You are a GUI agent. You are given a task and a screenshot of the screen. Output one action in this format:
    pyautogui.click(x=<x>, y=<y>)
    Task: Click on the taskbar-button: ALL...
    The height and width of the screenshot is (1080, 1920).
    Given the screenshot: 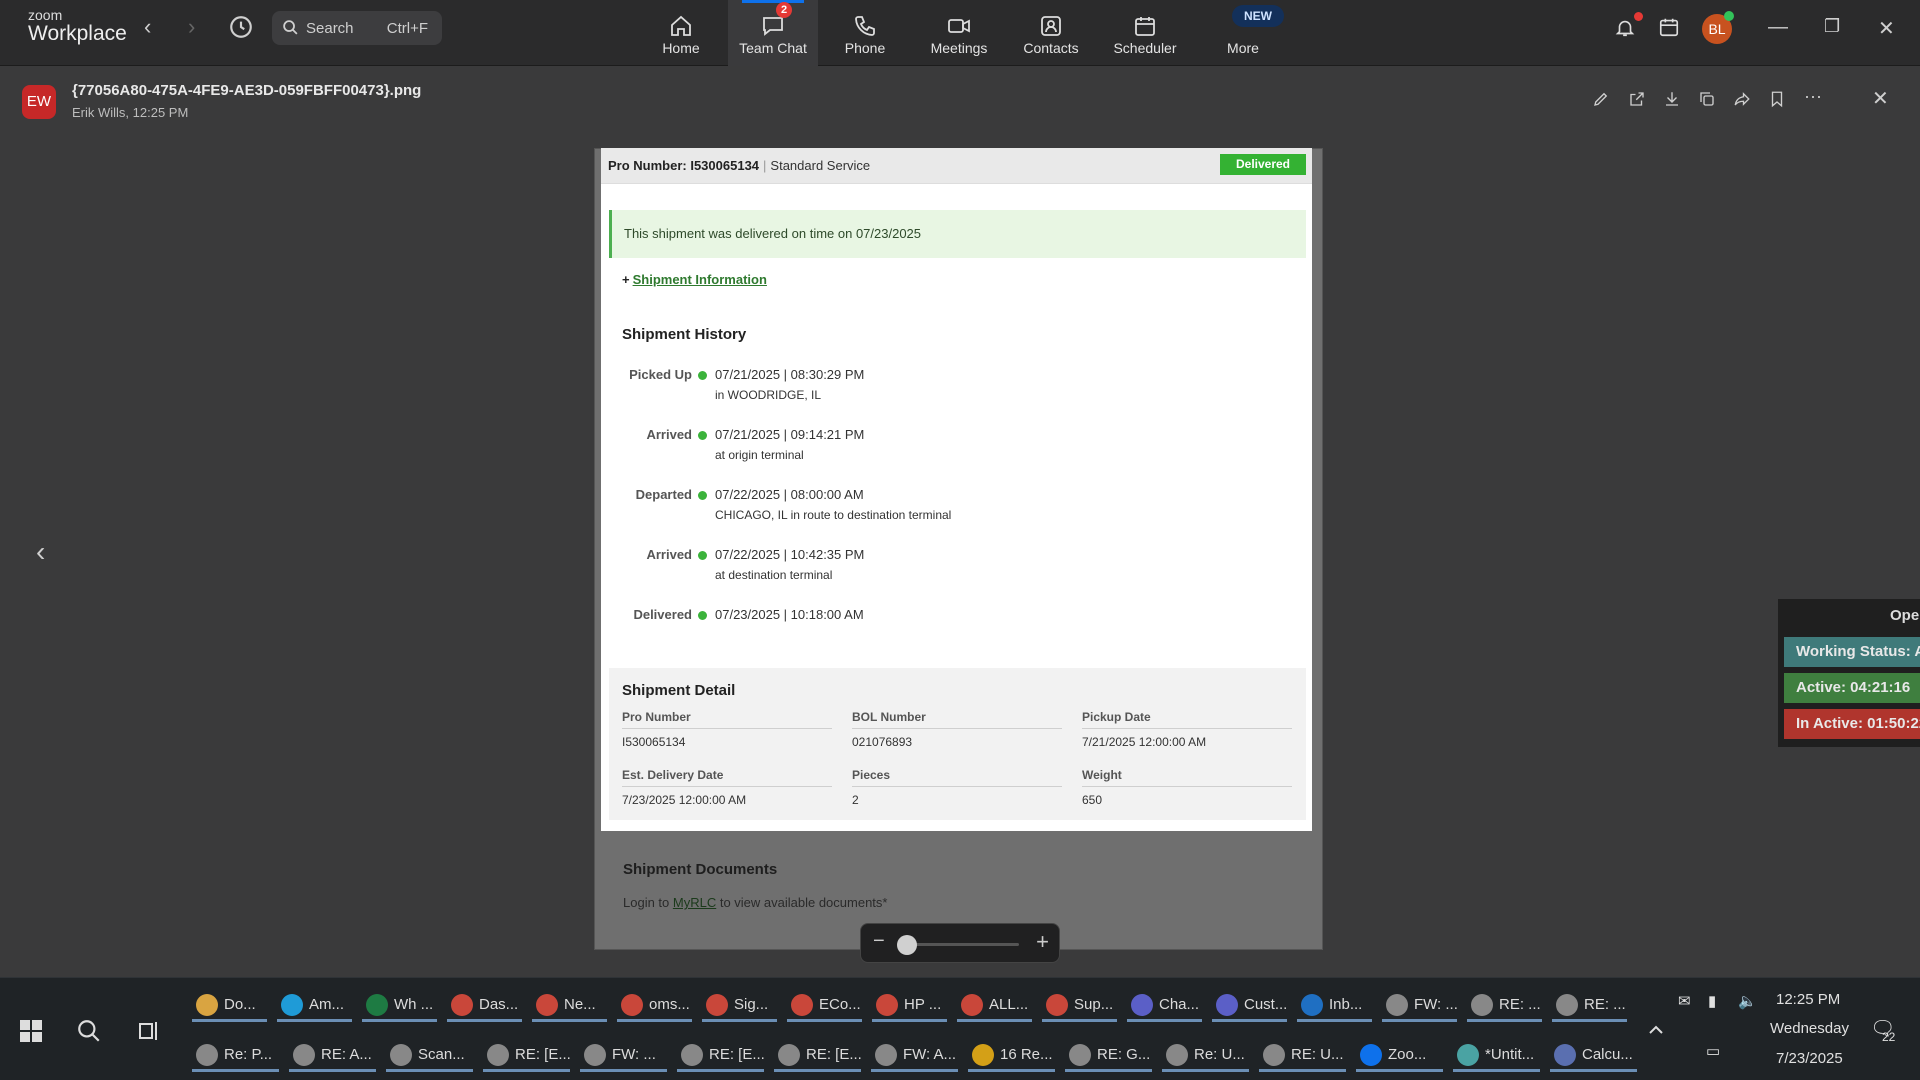 What is the action you would take?
    pyautogui.click(x=994, y=1005)
    